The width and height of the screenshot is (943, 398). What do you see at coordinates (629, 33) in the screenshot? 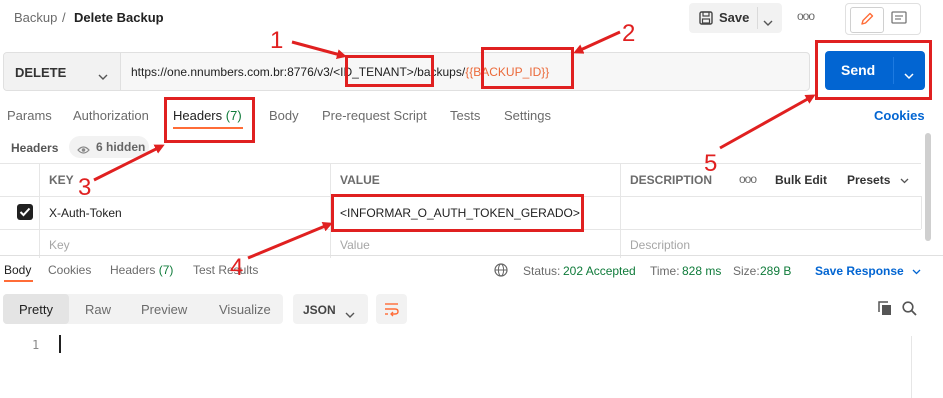
I see `annotation-label-2: 2` at bounding box center [629, 33].